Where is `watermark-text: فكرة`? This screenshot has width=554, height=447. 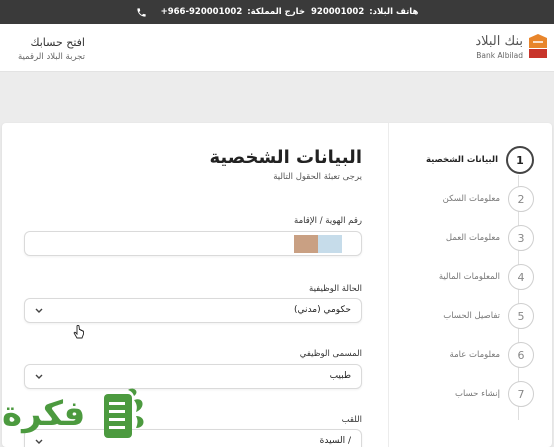
watermark-text: فكرة is located at coordinates (44, 414).